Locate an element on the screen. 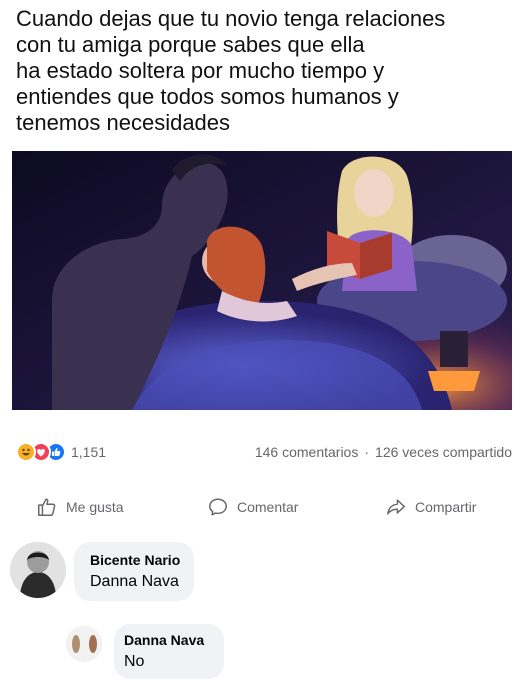  caption-line: con tu amiga porque sabes que ella is located at coordinates (190, 44).